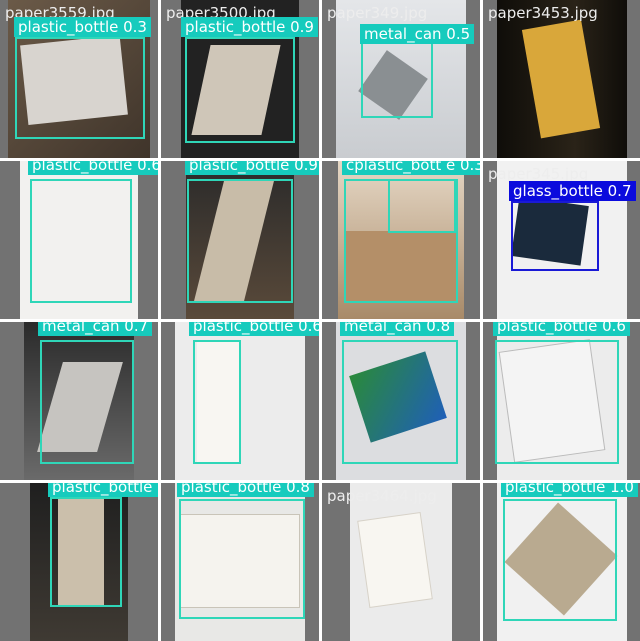 Image resolution: width=640 pixels, height=641 pixels. I want to click on tile-row4-col4: plastic_bottle 1.0, so click(561, 562).